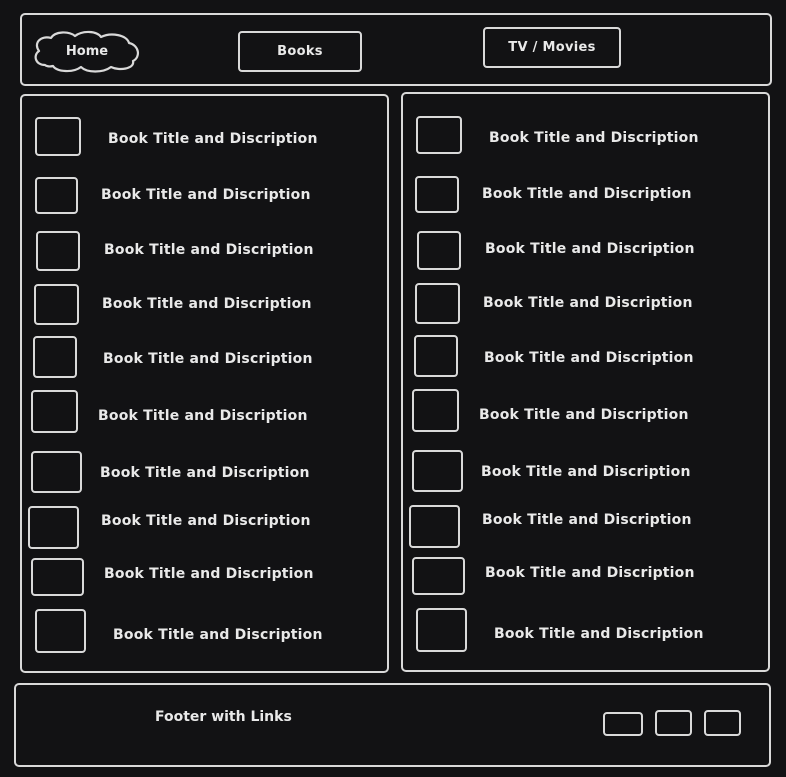 This screenshot has width=786, height=777. Describe the element at coordinates (223, 717) in the screenshot. I see `footer-label: Footer with Links` at that location.